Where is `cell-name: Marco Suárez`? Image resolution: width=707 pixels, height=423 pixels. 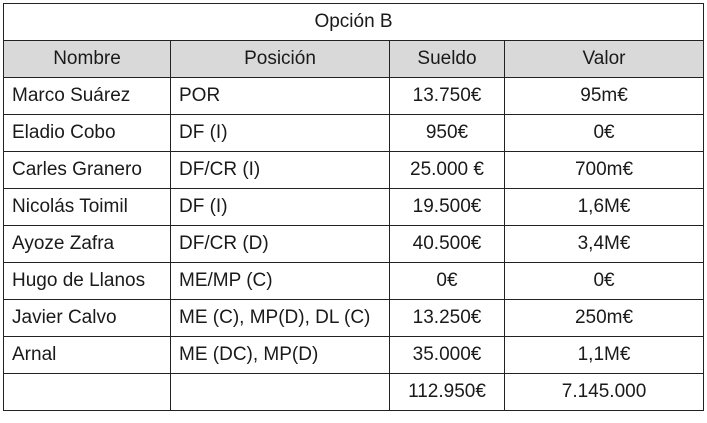 cell-name: Marco Suárez is located at coordinates (87, 96).